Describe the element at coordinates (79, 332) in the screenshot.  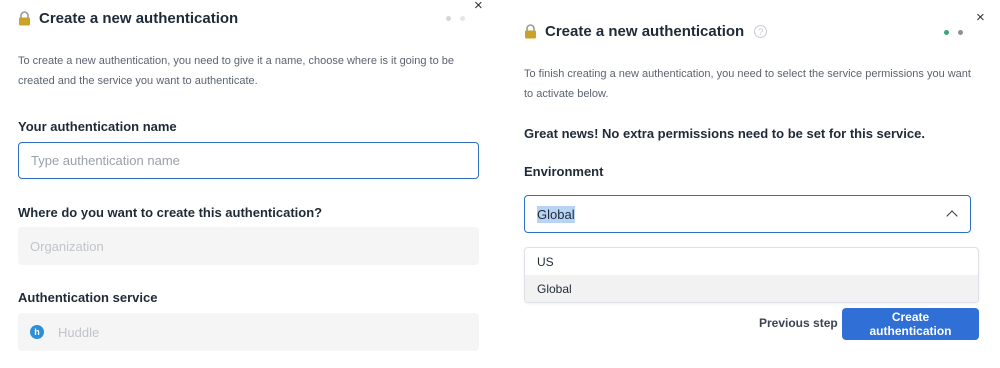
I see `service-name: Huddle` at that location.